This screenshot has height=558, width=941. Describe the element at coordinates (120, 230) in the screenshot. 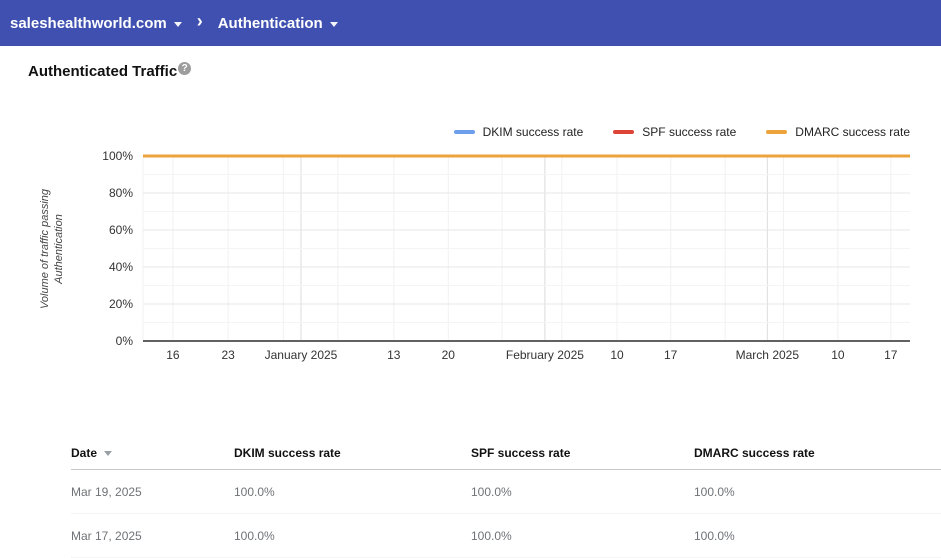

I see `y-axis-tick-label: 60%` at that location.